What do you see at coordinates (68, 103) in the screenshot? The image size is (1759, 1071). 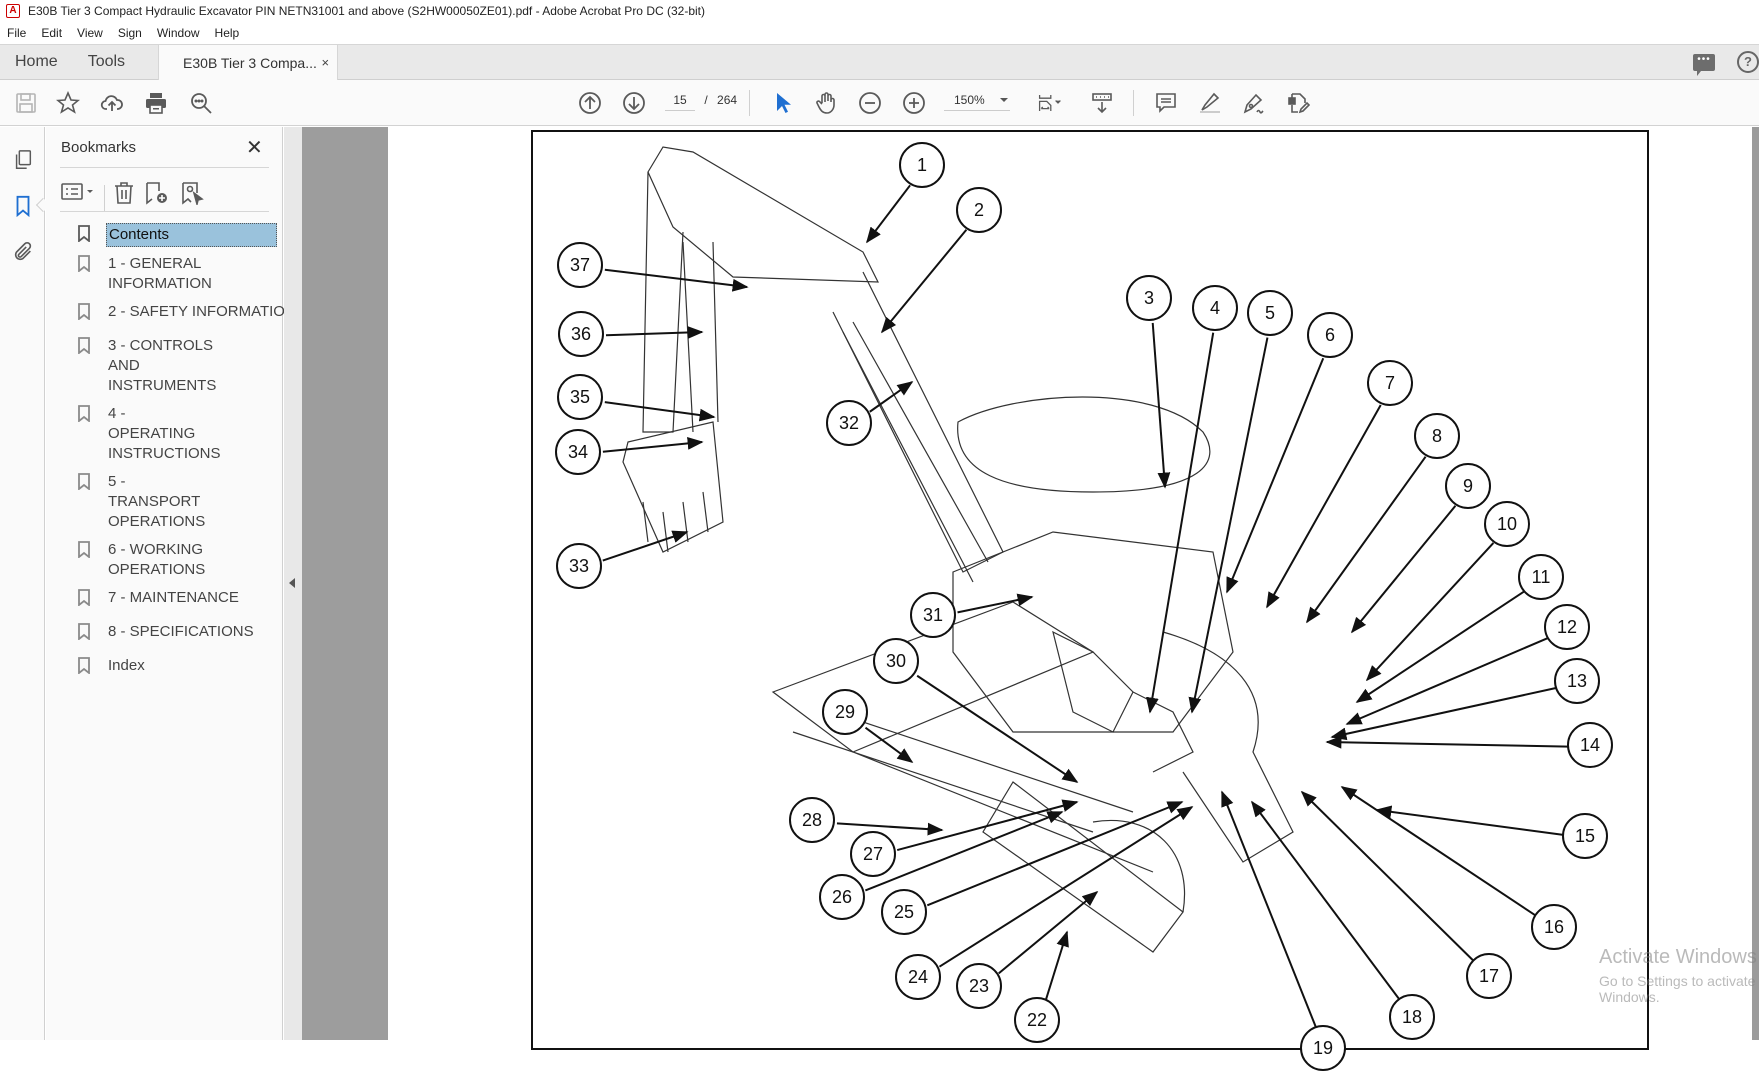 I see `bookmark-star-icon` at bounding box center [68, 103].